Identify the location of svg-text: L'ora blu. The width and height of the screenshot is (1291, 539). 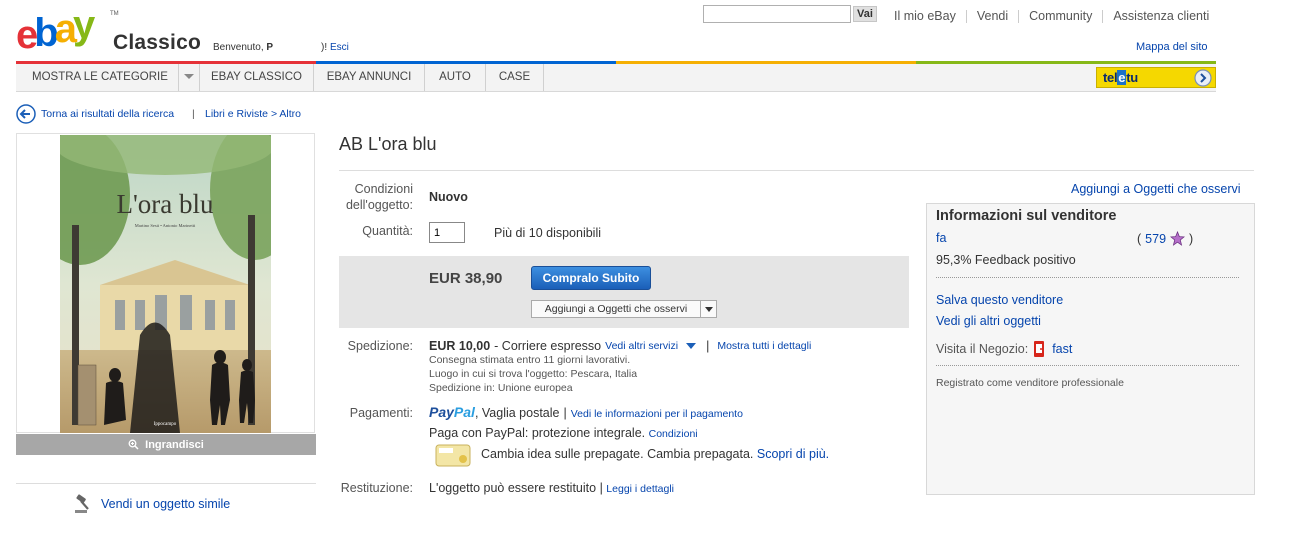
(165, 204).